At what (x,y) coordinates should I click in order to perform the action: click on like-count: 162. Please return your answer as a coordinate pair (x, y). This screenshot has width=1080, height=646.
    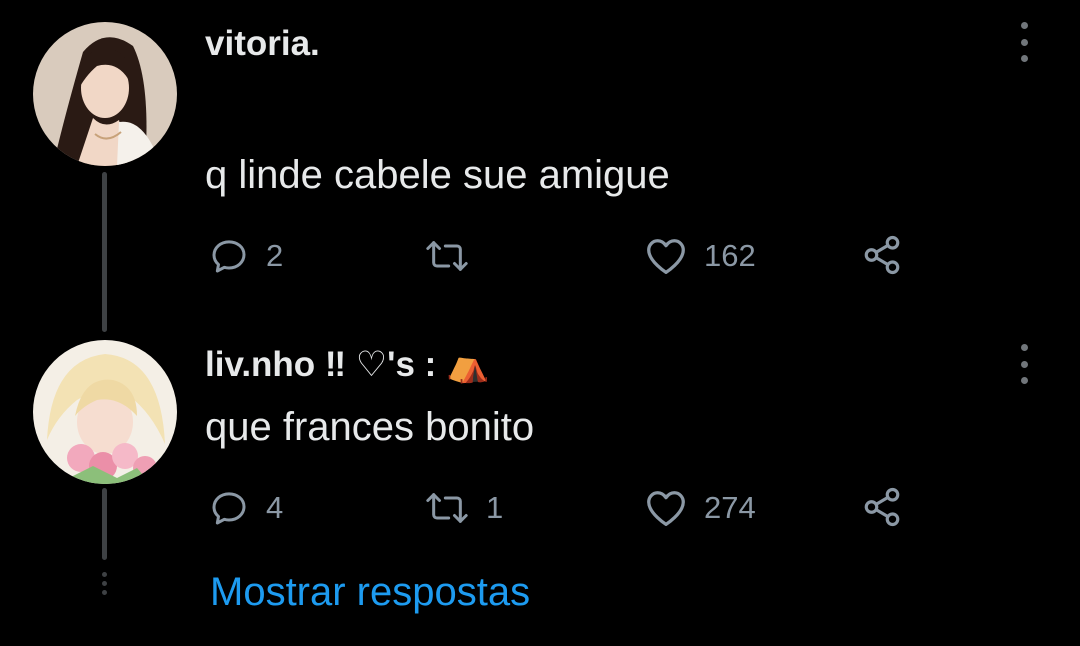
    Looking at the image, I should click on (730, 255).